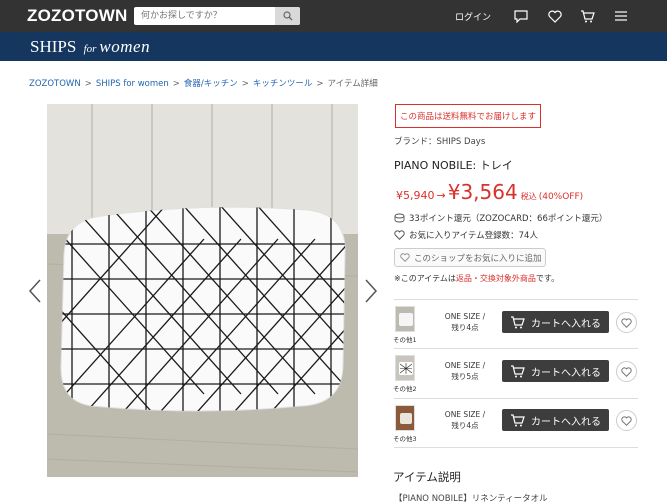 The height and width of the screenshot is (504, 667). I want to click on search-button, so click(287, 16).